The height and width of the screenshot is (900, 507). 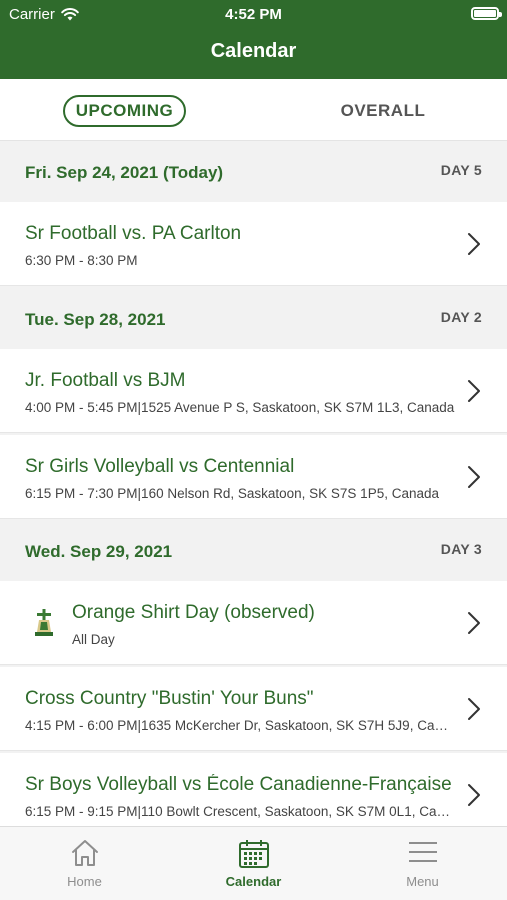 I want to click on date-header: Wed. Sep 29, 2021 DAY 3, so click(x=253, y=551).